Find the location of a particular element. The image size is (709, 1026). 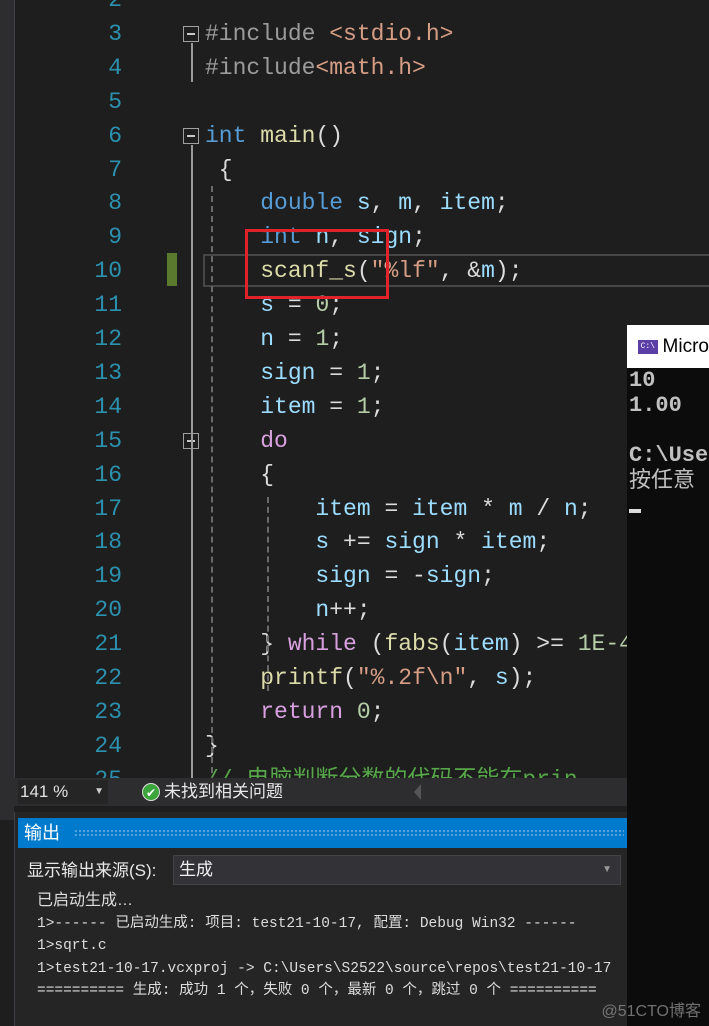

code-line: 8 double s, m, item; is located at coordinates (381, 203).